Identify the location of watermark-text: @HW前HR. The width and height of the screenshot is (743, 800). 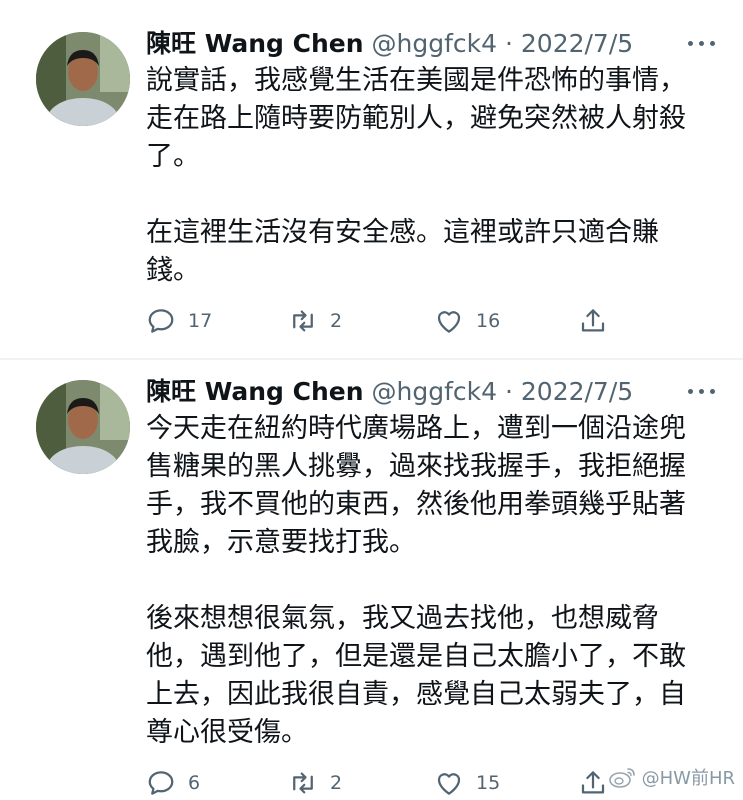
(688, 778).